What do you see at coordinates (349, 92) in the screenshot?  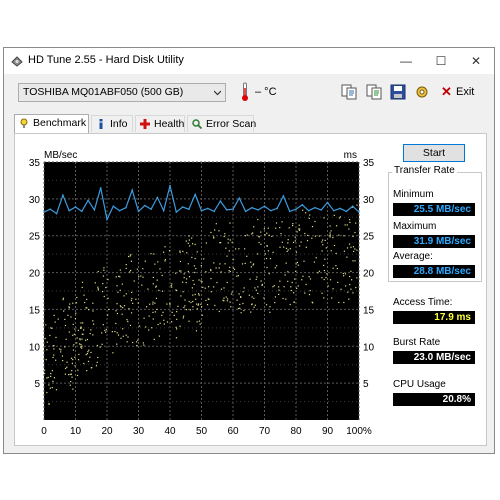 I see `copy-text-icon` at bounding box center [349, 92].